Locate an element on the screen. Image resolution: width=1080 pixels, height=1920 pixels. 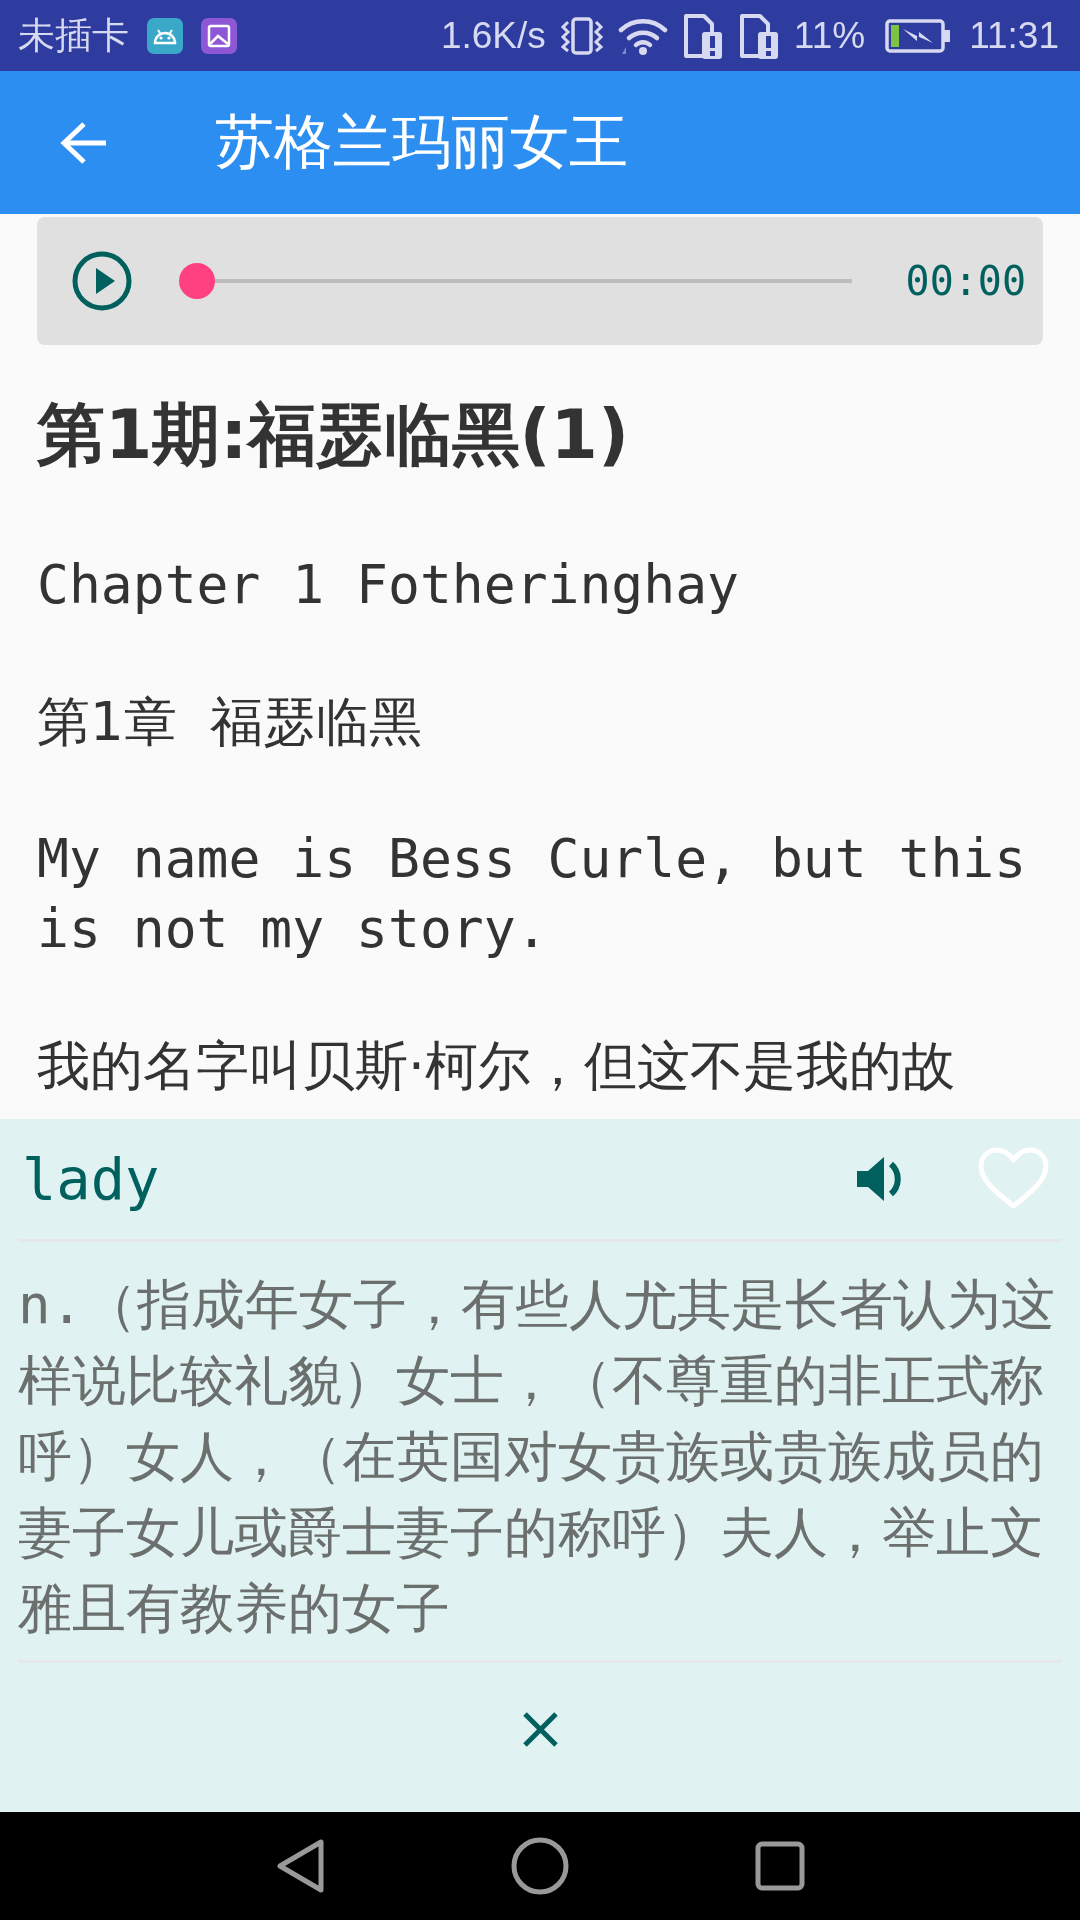
paragraph: My name is Bess Curle, but this is not my story. is located at coordinates (532, 894).